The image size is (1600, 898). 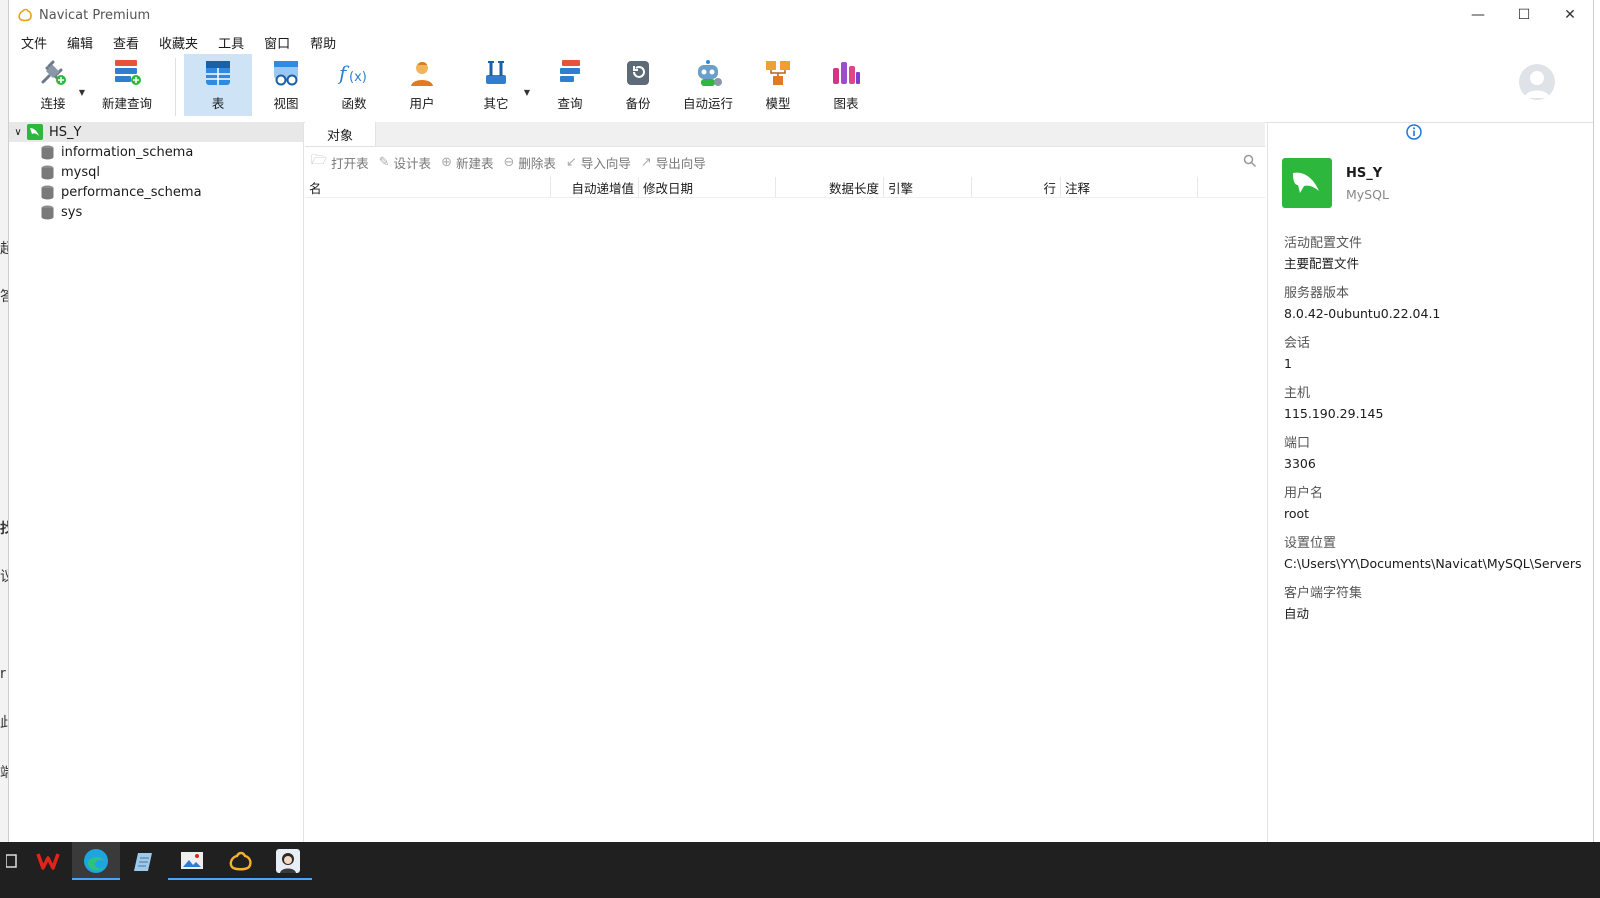 I want to click on taskbar-screenshot-tool-icon, so click(x=192, y=861).